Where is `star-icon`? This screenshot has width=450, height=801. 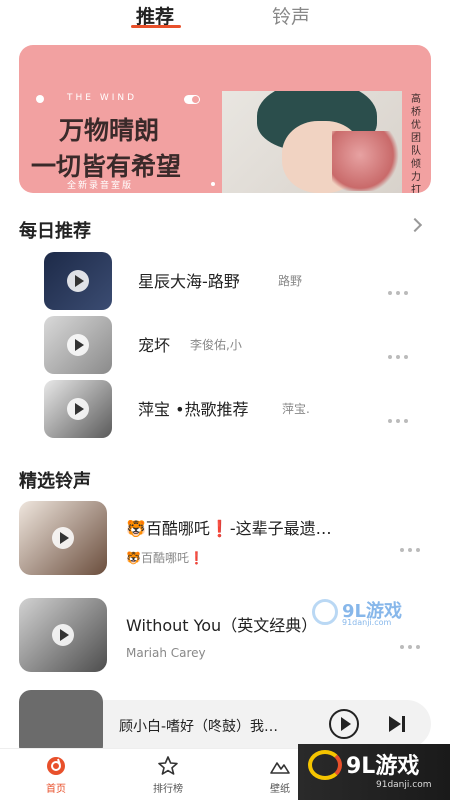 star-icon is located at coordinates (168, 765).